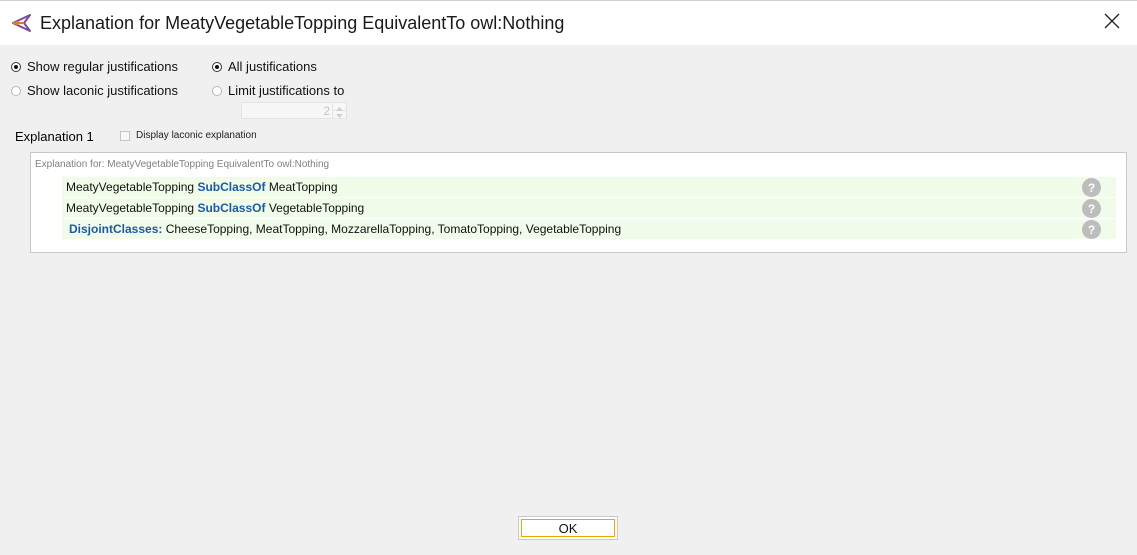  Describe the element at coordinates (54, 136) in the screenshot. I see `explanation-title: Explanation 1` at that location.